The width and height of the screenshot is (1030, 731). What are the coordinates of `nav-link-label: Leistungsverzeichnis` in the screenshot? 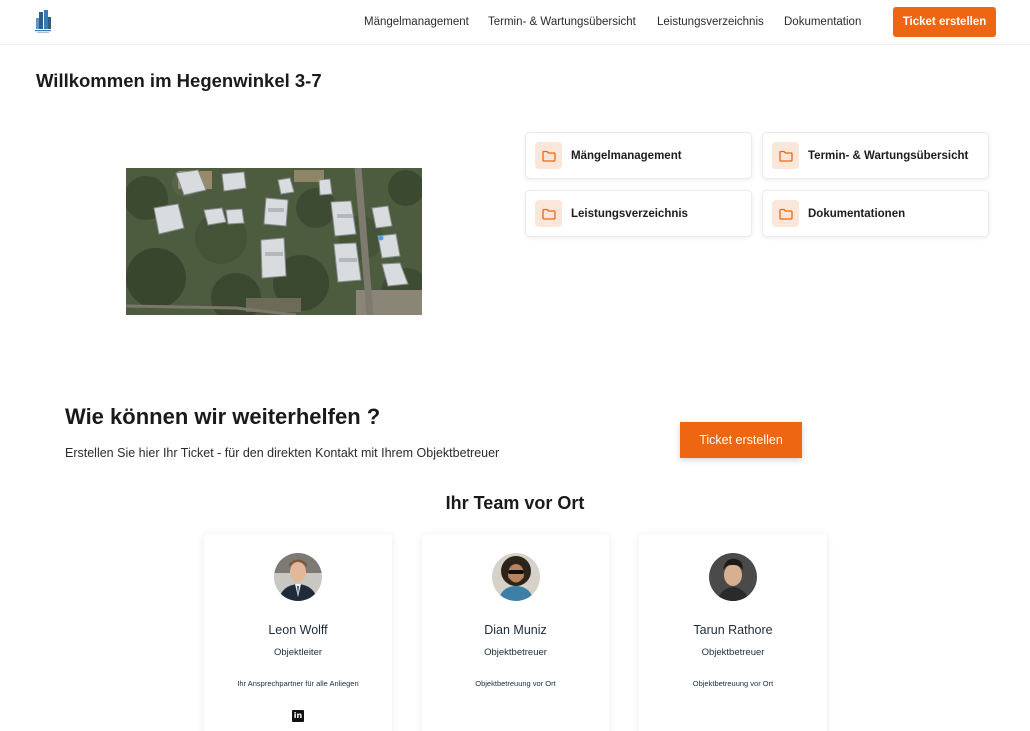 It's located at (710, 22).